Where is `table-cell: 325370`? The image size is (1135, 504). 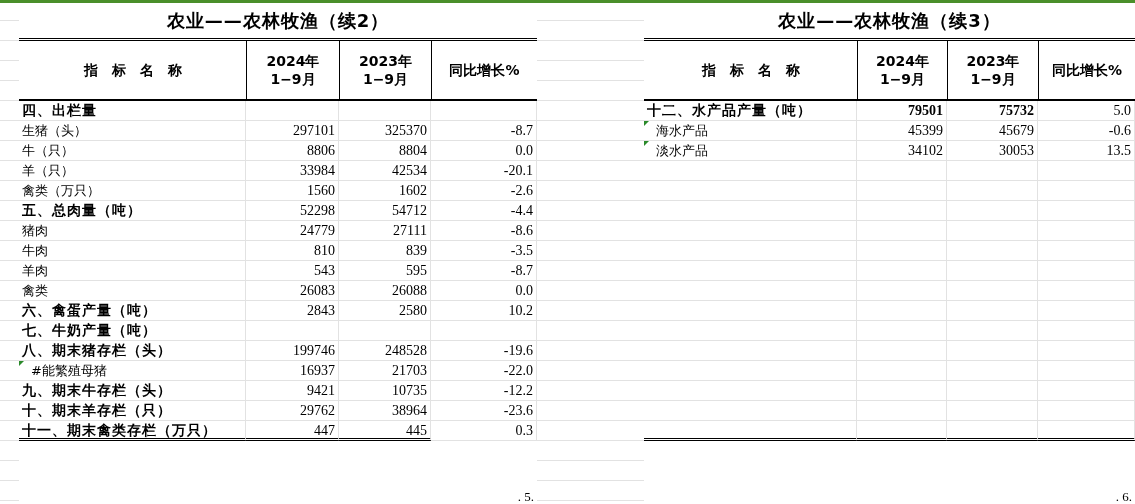
table-cell: 325370 is located at coordinates (385, 131).